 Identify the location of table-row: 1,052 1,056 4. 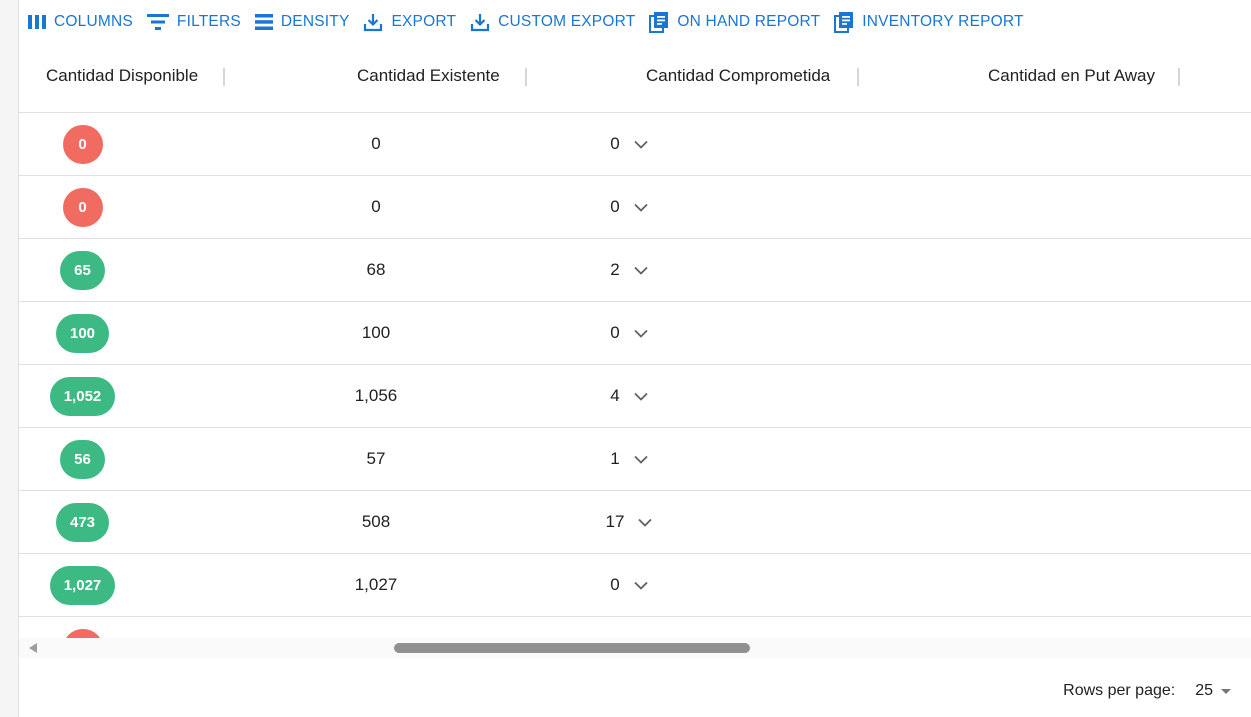
(635, 396).